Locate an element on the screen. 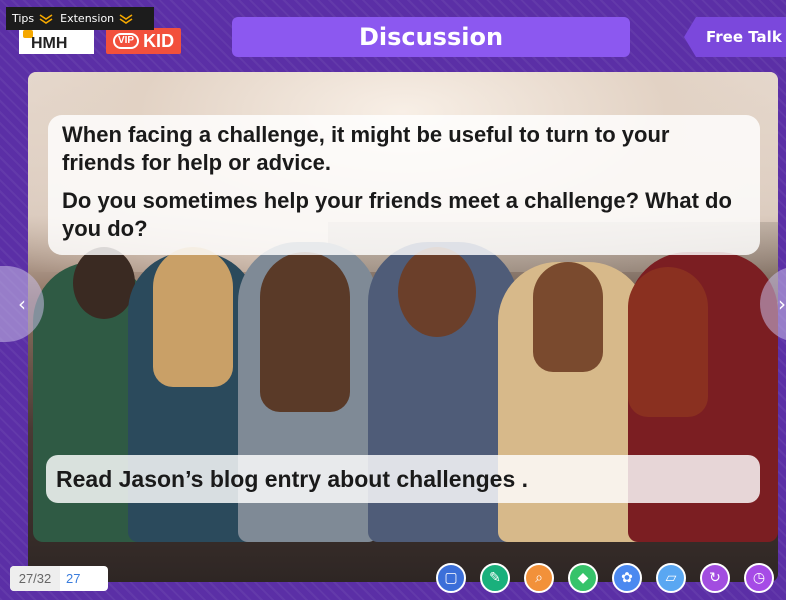 The image size is (786, 602). tools-button: ✎ is located at coordinates (495, 578).